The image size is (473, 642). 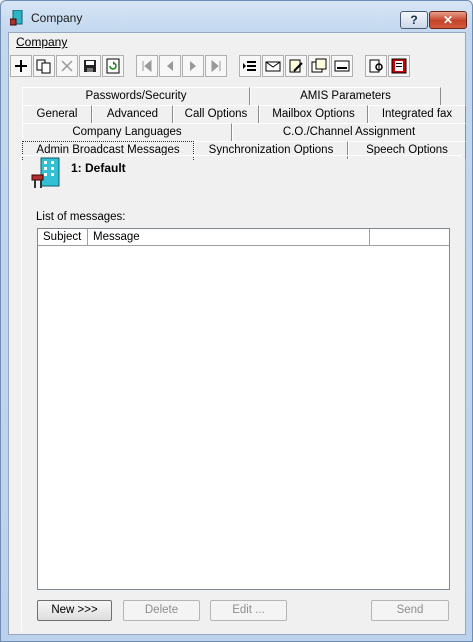 I want to click on first-record-icon, so click(x=147, y=66).